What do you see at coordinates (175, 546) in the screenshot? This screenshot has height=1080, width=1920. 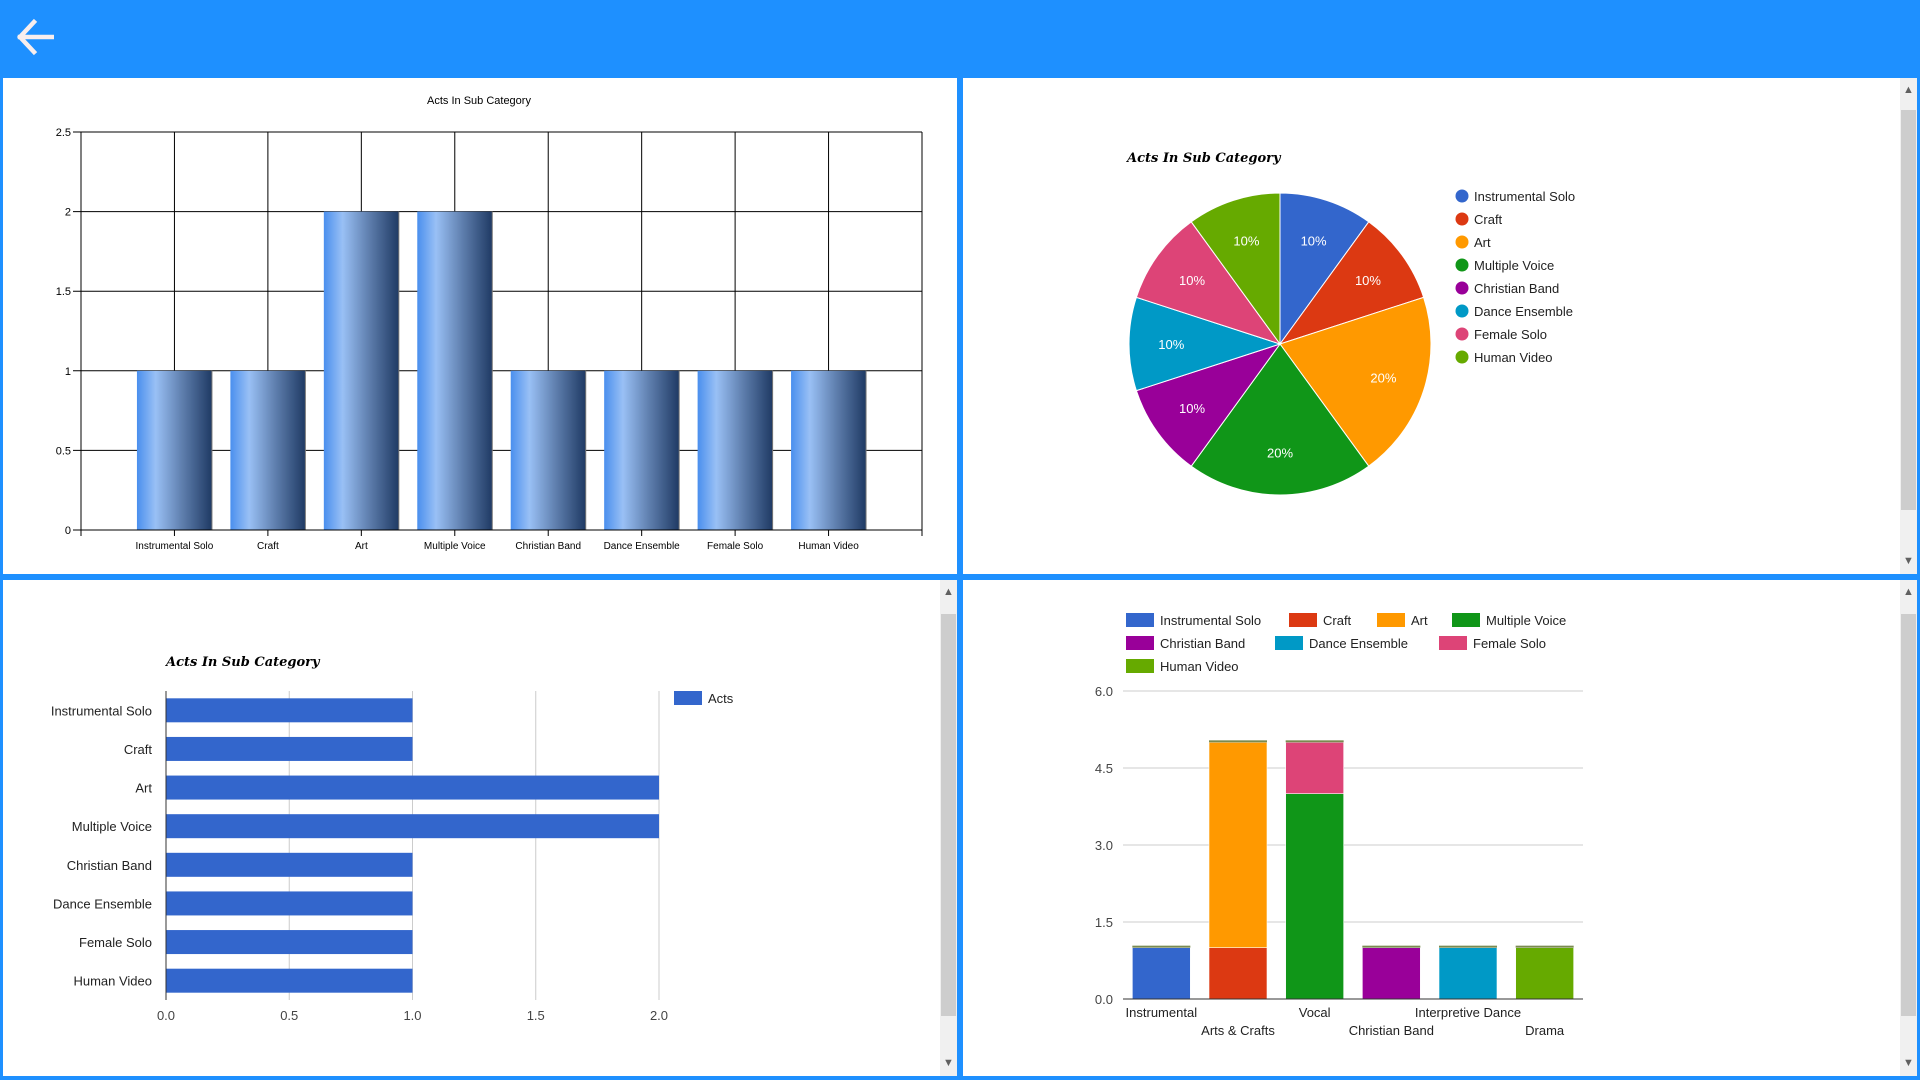 I see `x-tick-label: Instrumental Solo` at bounding box center [175, 546].